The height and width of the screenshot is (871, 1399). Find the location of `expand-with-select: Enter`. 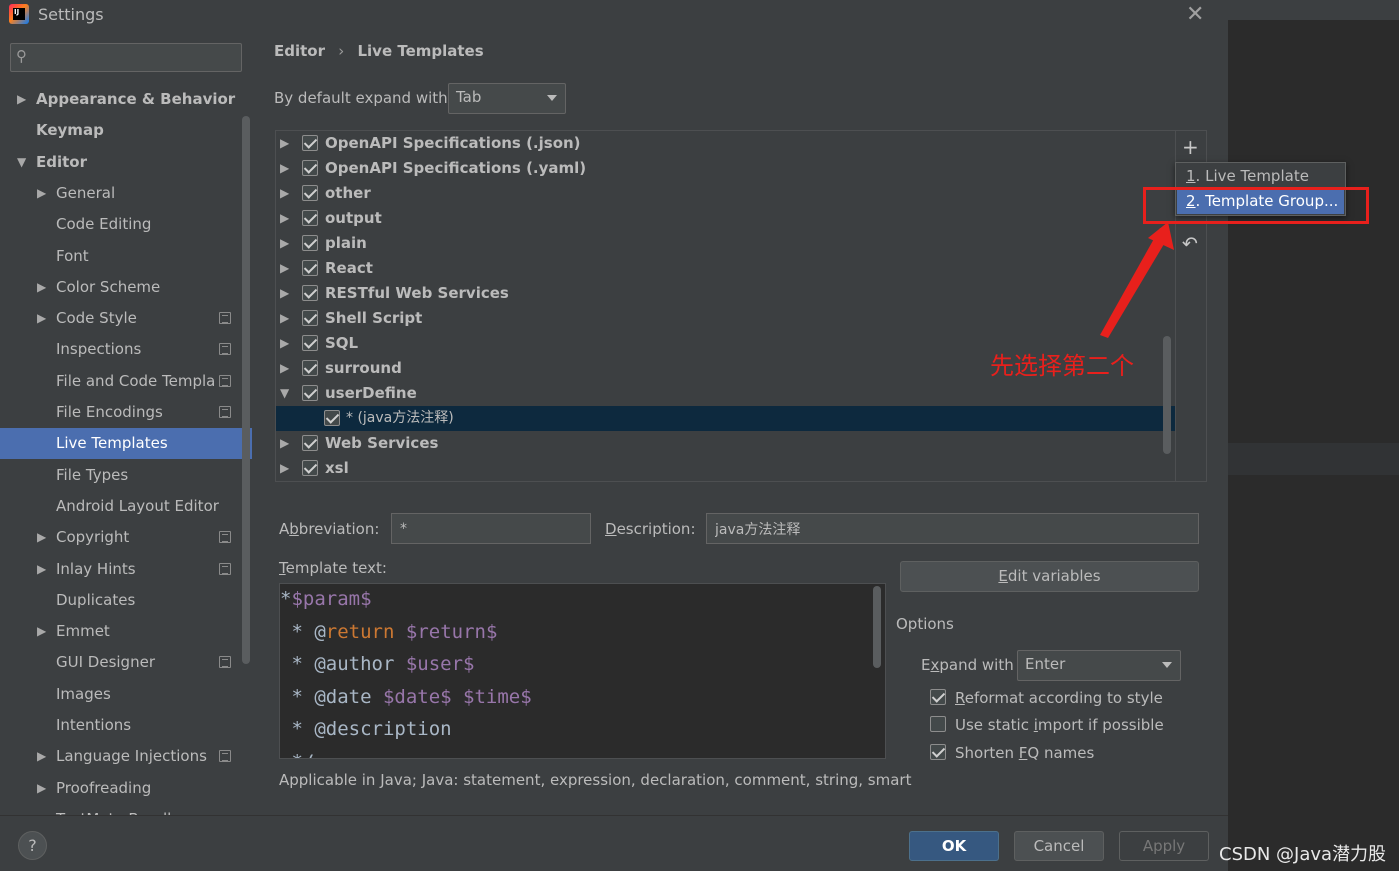

expand-with-select: Enter is located at coordinates (1099, 665).